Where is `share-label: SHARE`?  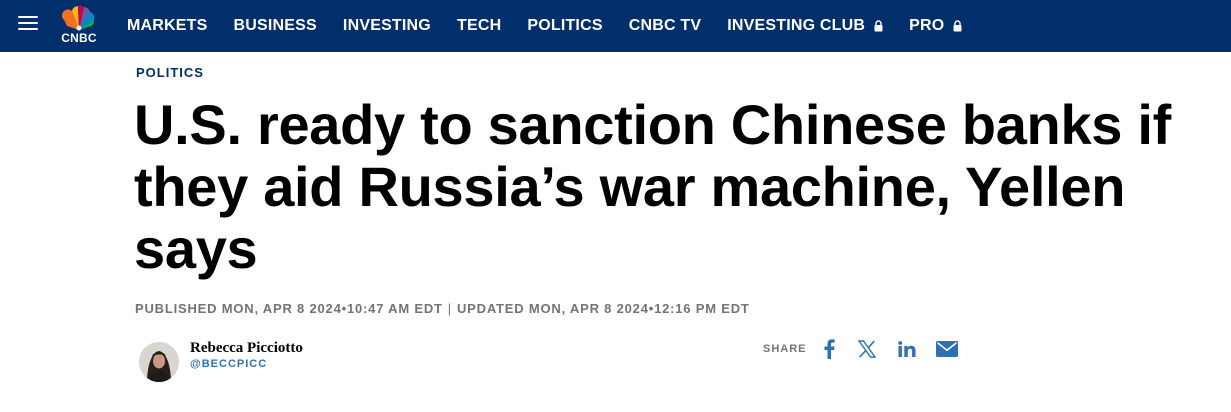 share-label: SHARE is located at coordinates (785, 349).